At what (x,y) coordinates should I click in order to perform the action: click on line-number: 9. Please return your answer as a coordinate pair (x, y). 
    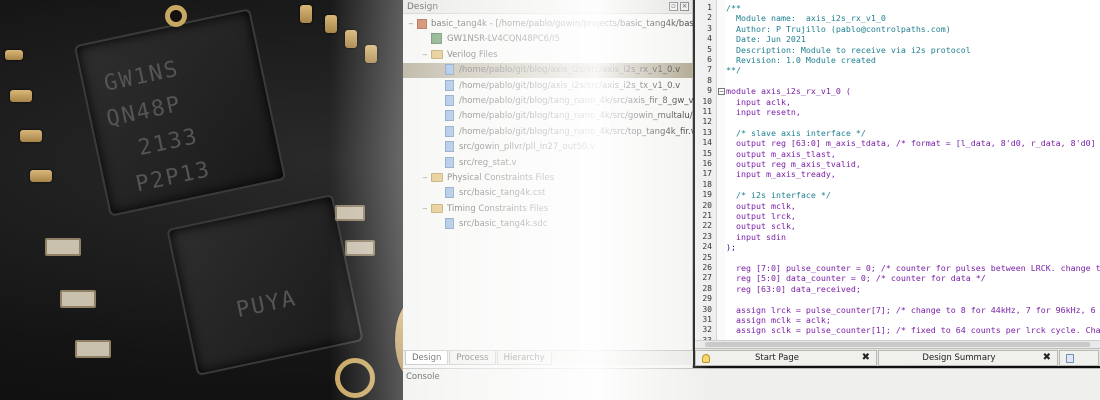
    Looking at the image, I should click on (709, 91).